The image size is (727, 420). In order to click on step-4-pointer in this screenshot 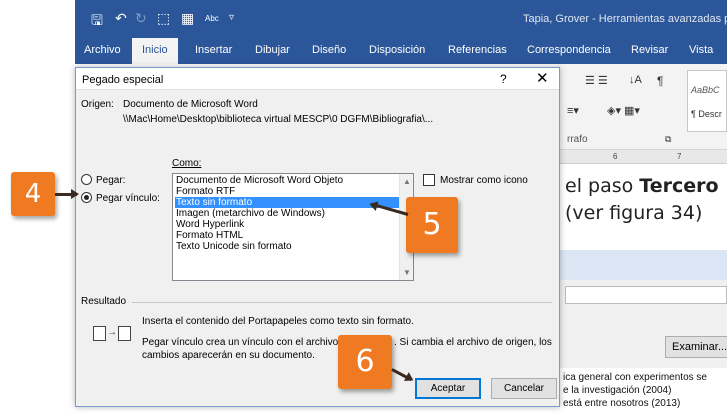, I will do `click(67, 194)`.